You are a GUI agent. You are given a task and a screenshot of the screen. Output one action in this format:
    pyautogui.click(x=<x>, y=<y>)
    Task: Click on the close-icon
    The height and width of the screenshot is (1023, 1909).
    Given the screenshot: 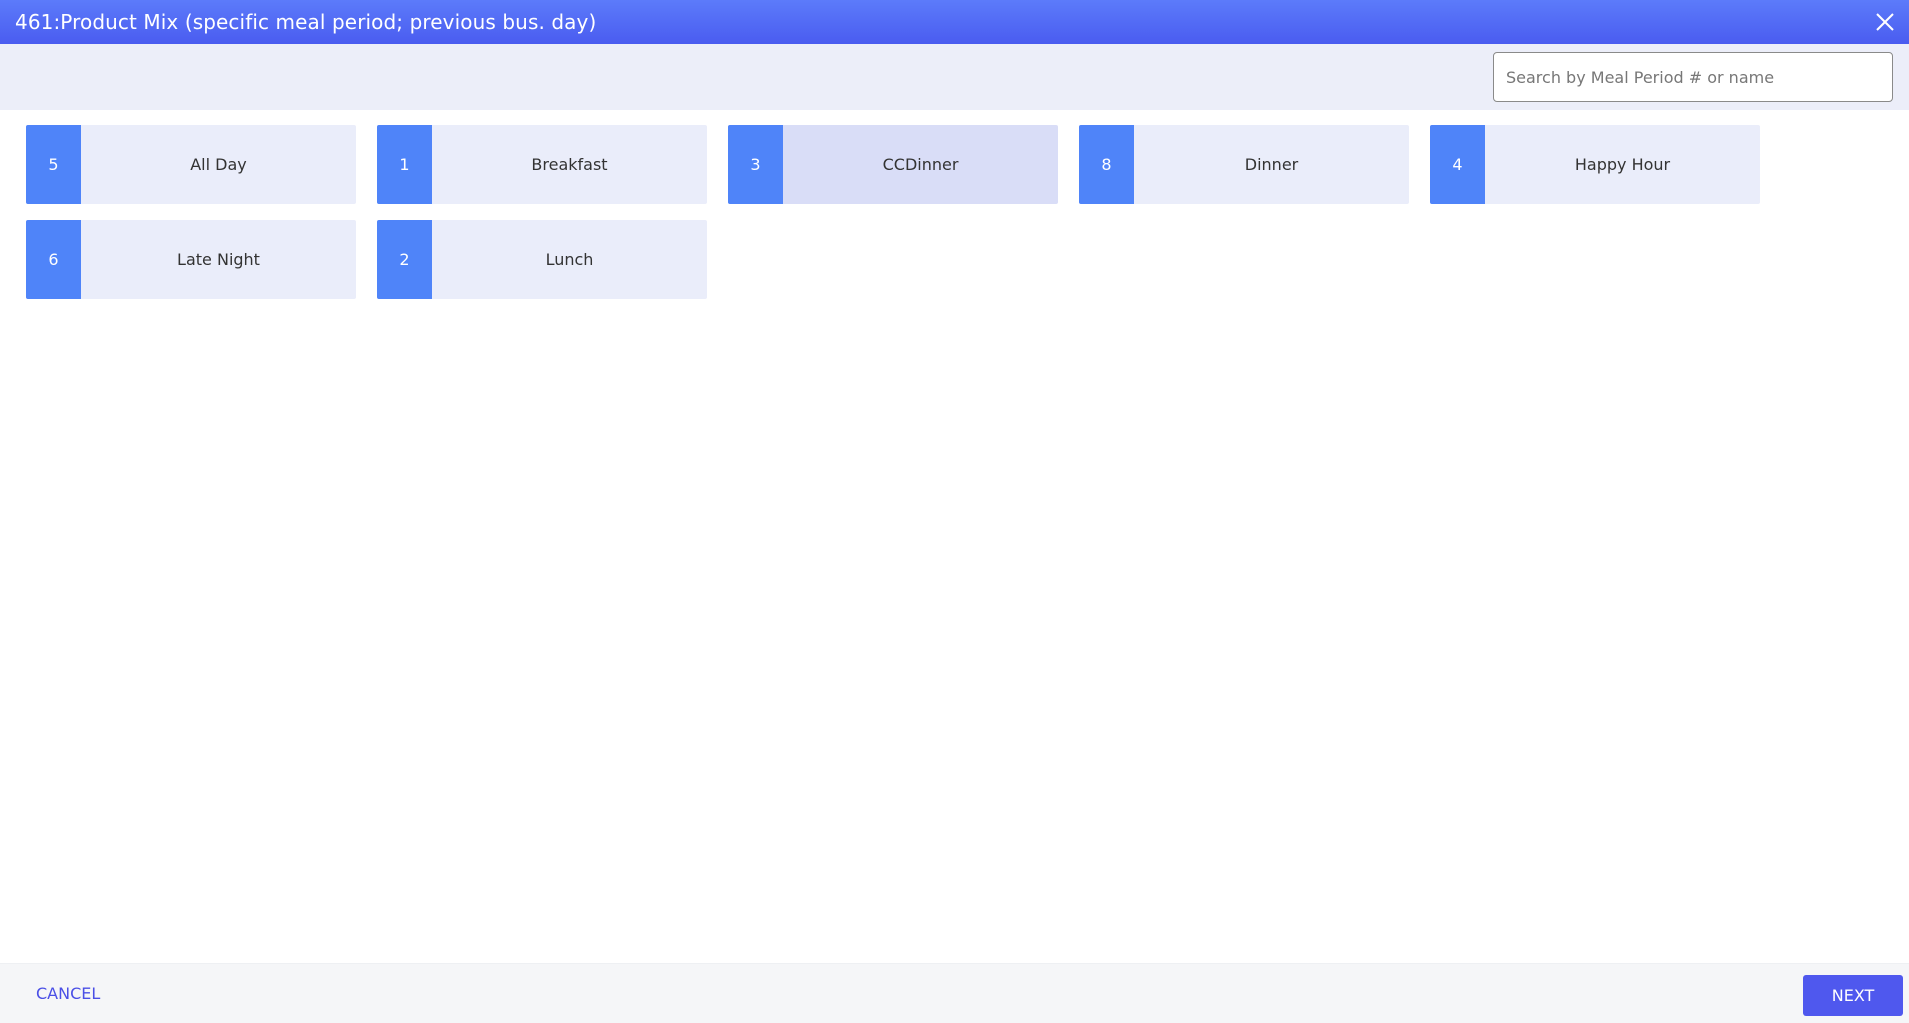 What is the action you would take?
    pyautogui.click(x=1885, y=22)
    